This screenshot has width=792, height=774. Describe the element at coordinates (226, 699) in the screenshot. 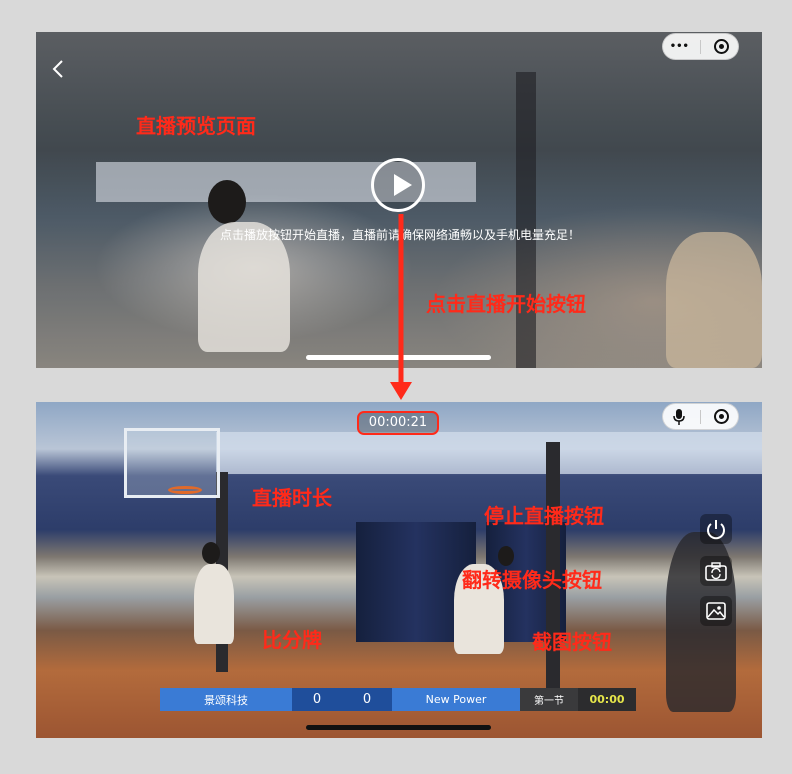

I see `home-team-name: 景颂科技` at that location.